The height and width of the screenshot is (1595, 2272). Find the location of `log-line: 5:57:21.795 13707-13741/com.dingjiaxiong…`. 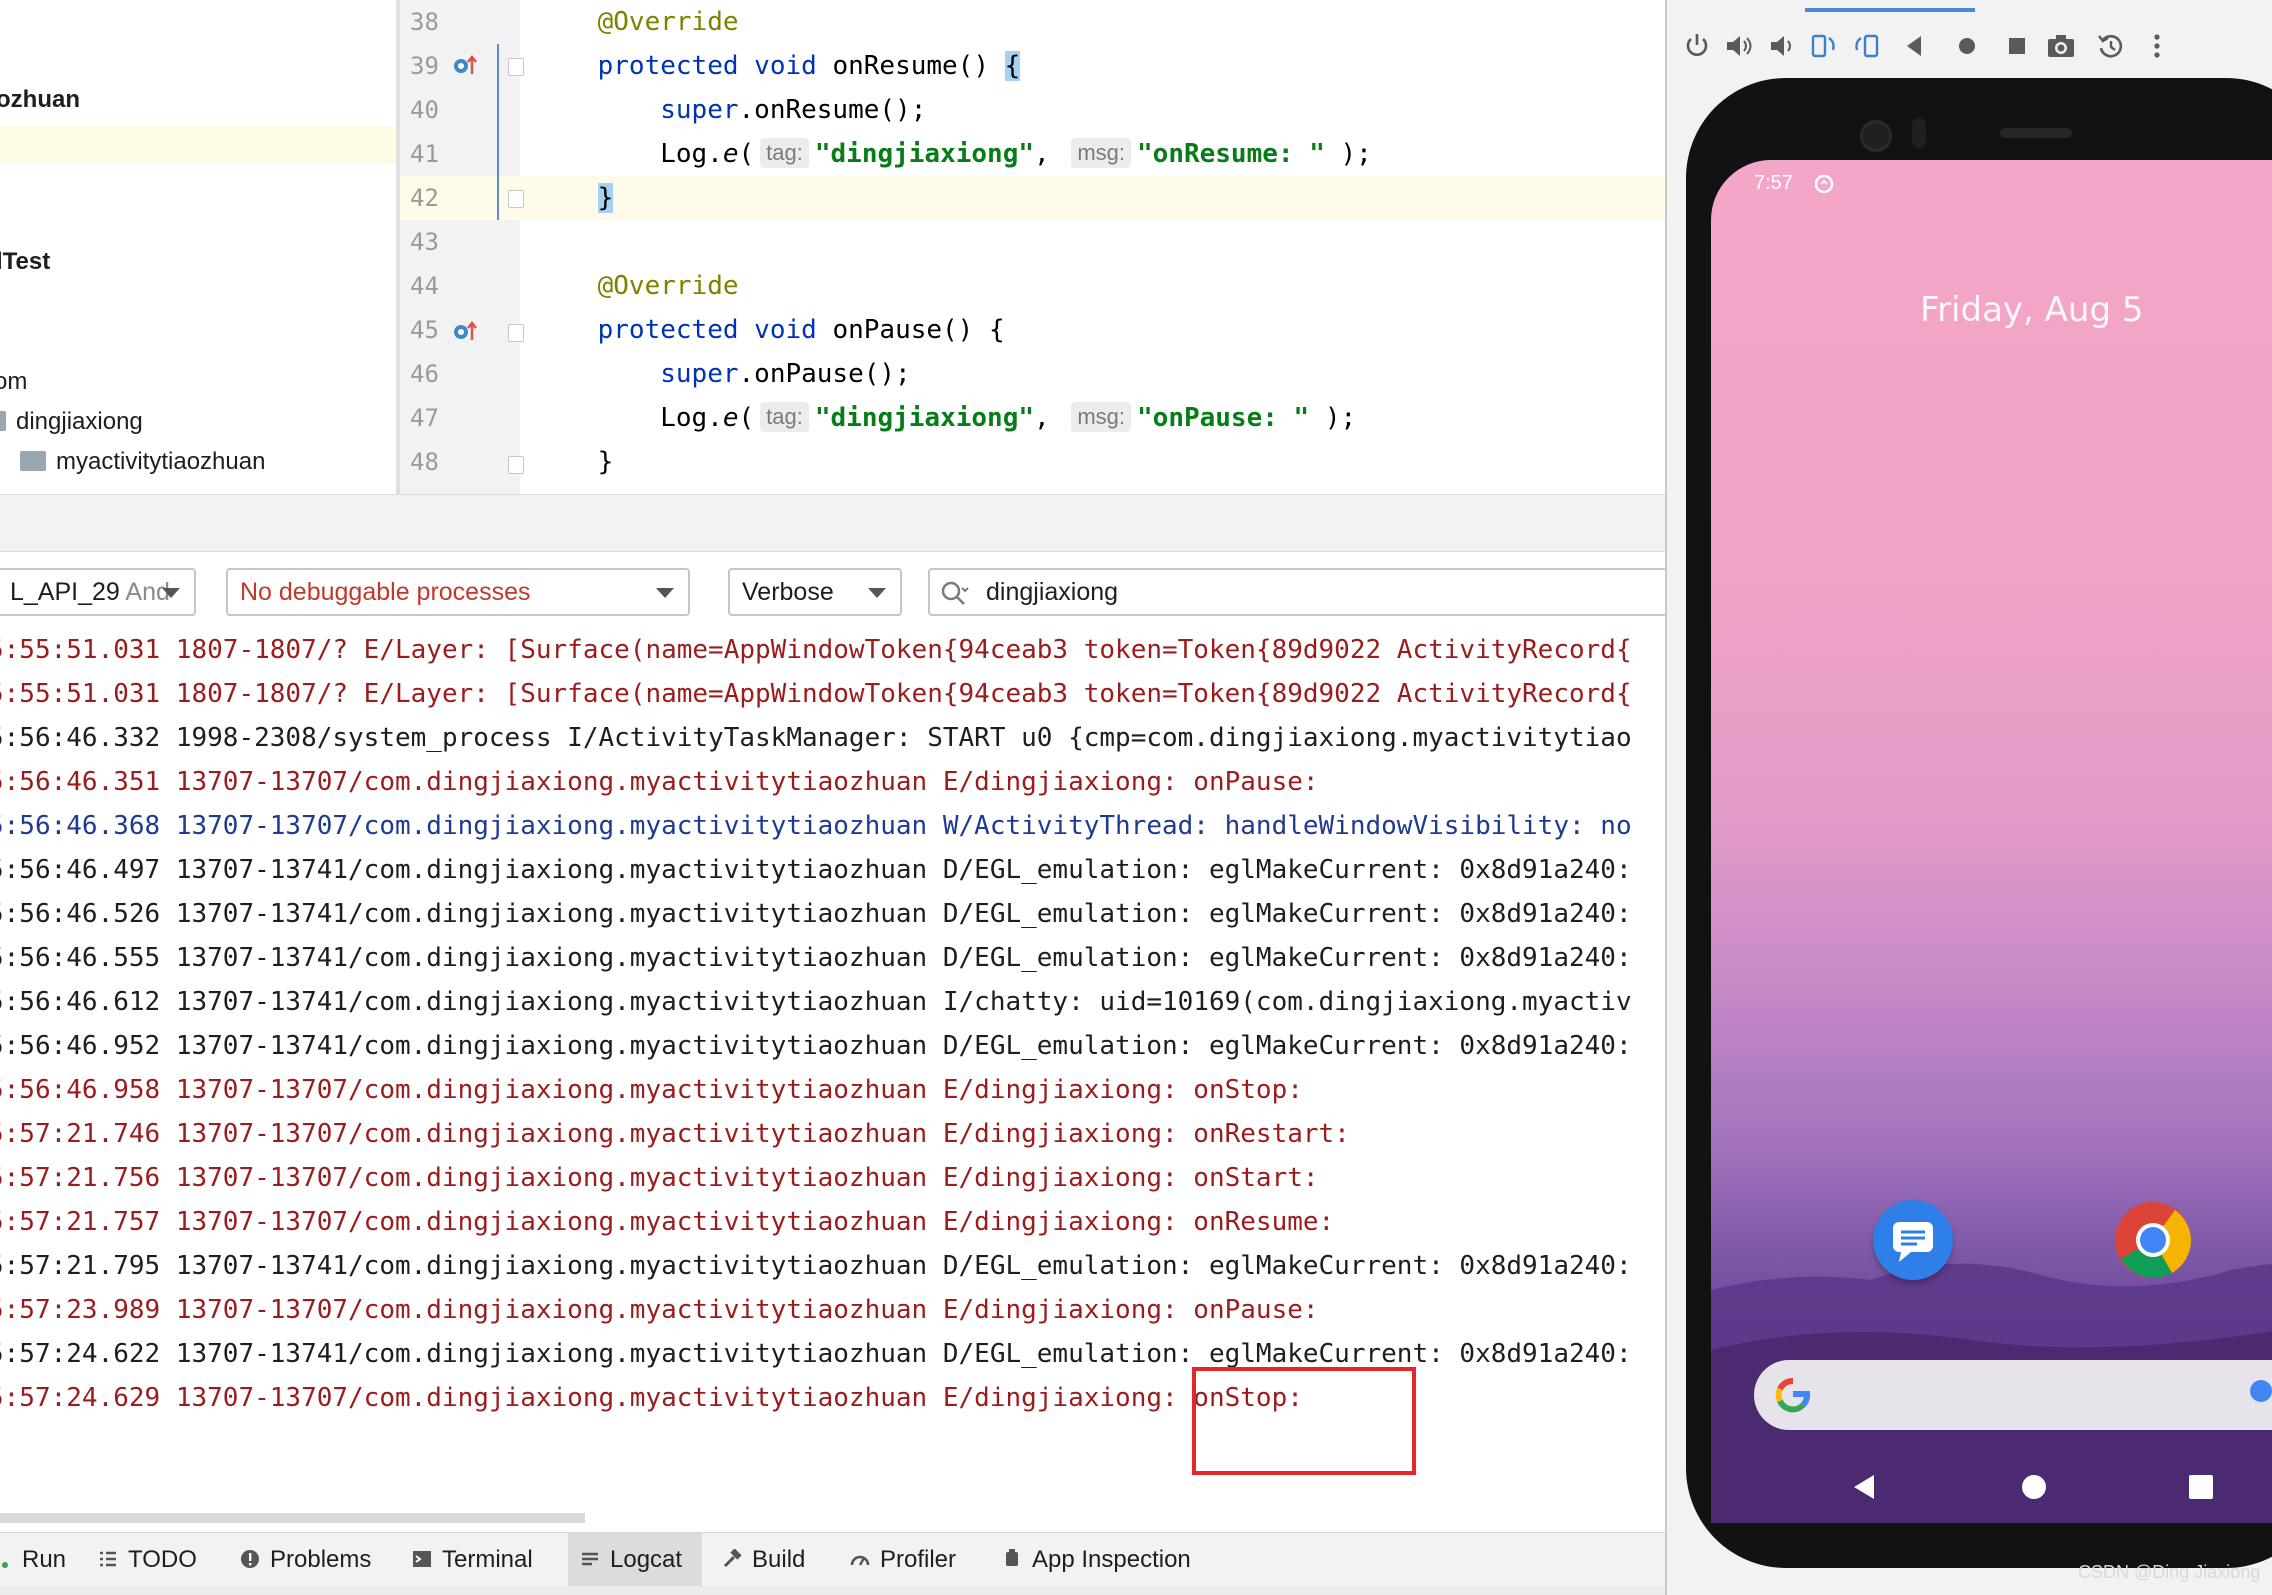

log-line: 5:57:21.795 13707-13741/com.dingjiaxiong… is located at coordinates (816, 1266).